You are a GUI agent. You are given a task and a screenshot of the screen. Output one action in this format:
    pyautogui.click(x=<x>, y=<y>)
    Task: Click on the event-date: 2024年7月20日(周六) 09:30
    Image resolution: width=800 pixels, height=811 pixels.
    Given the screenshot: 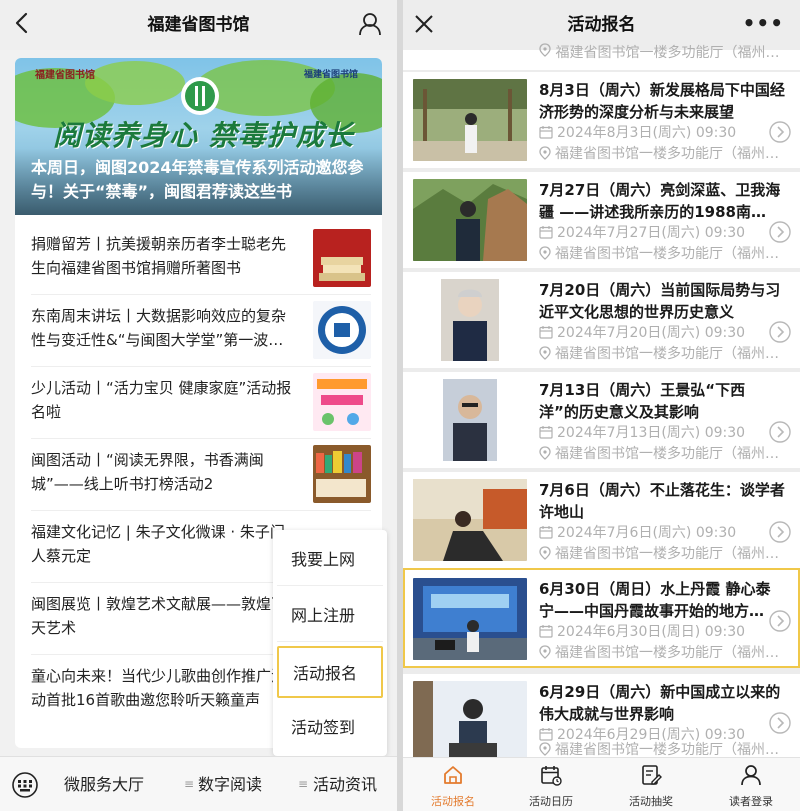 What is the action you would take?
    pyautogui.click(x=646, y=333)
    